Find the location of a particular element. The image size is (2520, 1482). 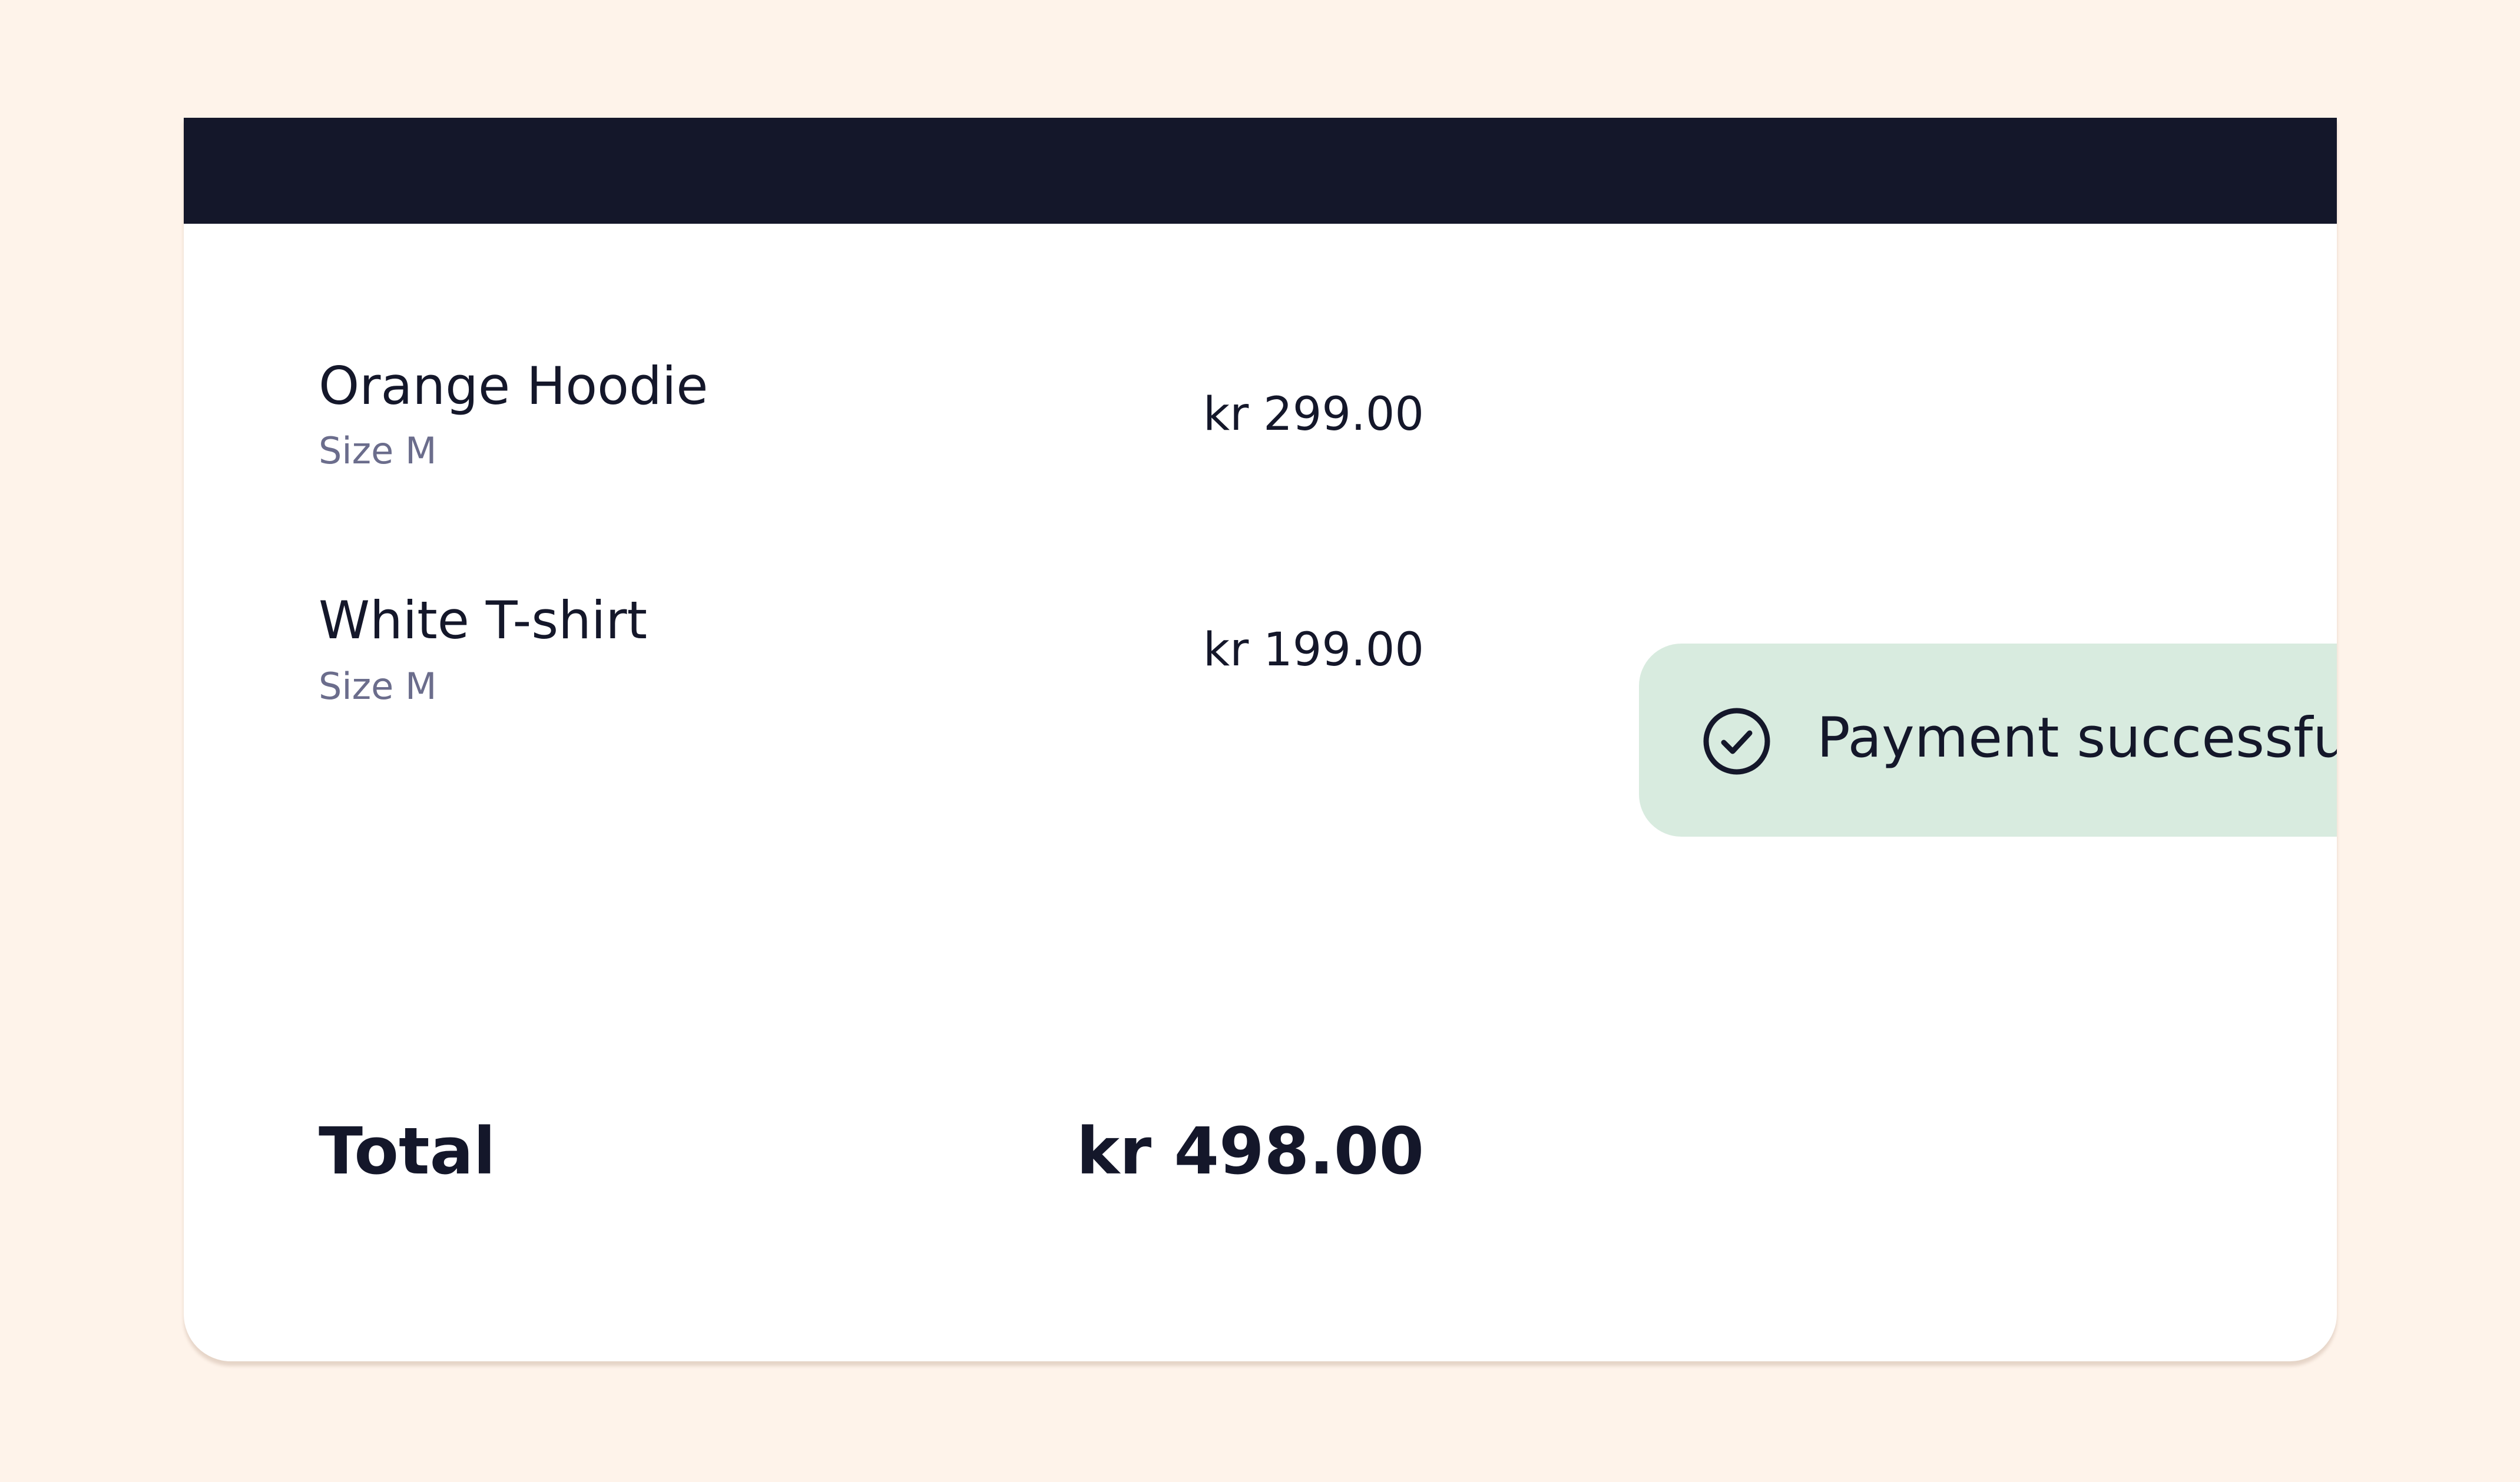

item-name: Orange Hoodie is located at coordinates (513, 386).